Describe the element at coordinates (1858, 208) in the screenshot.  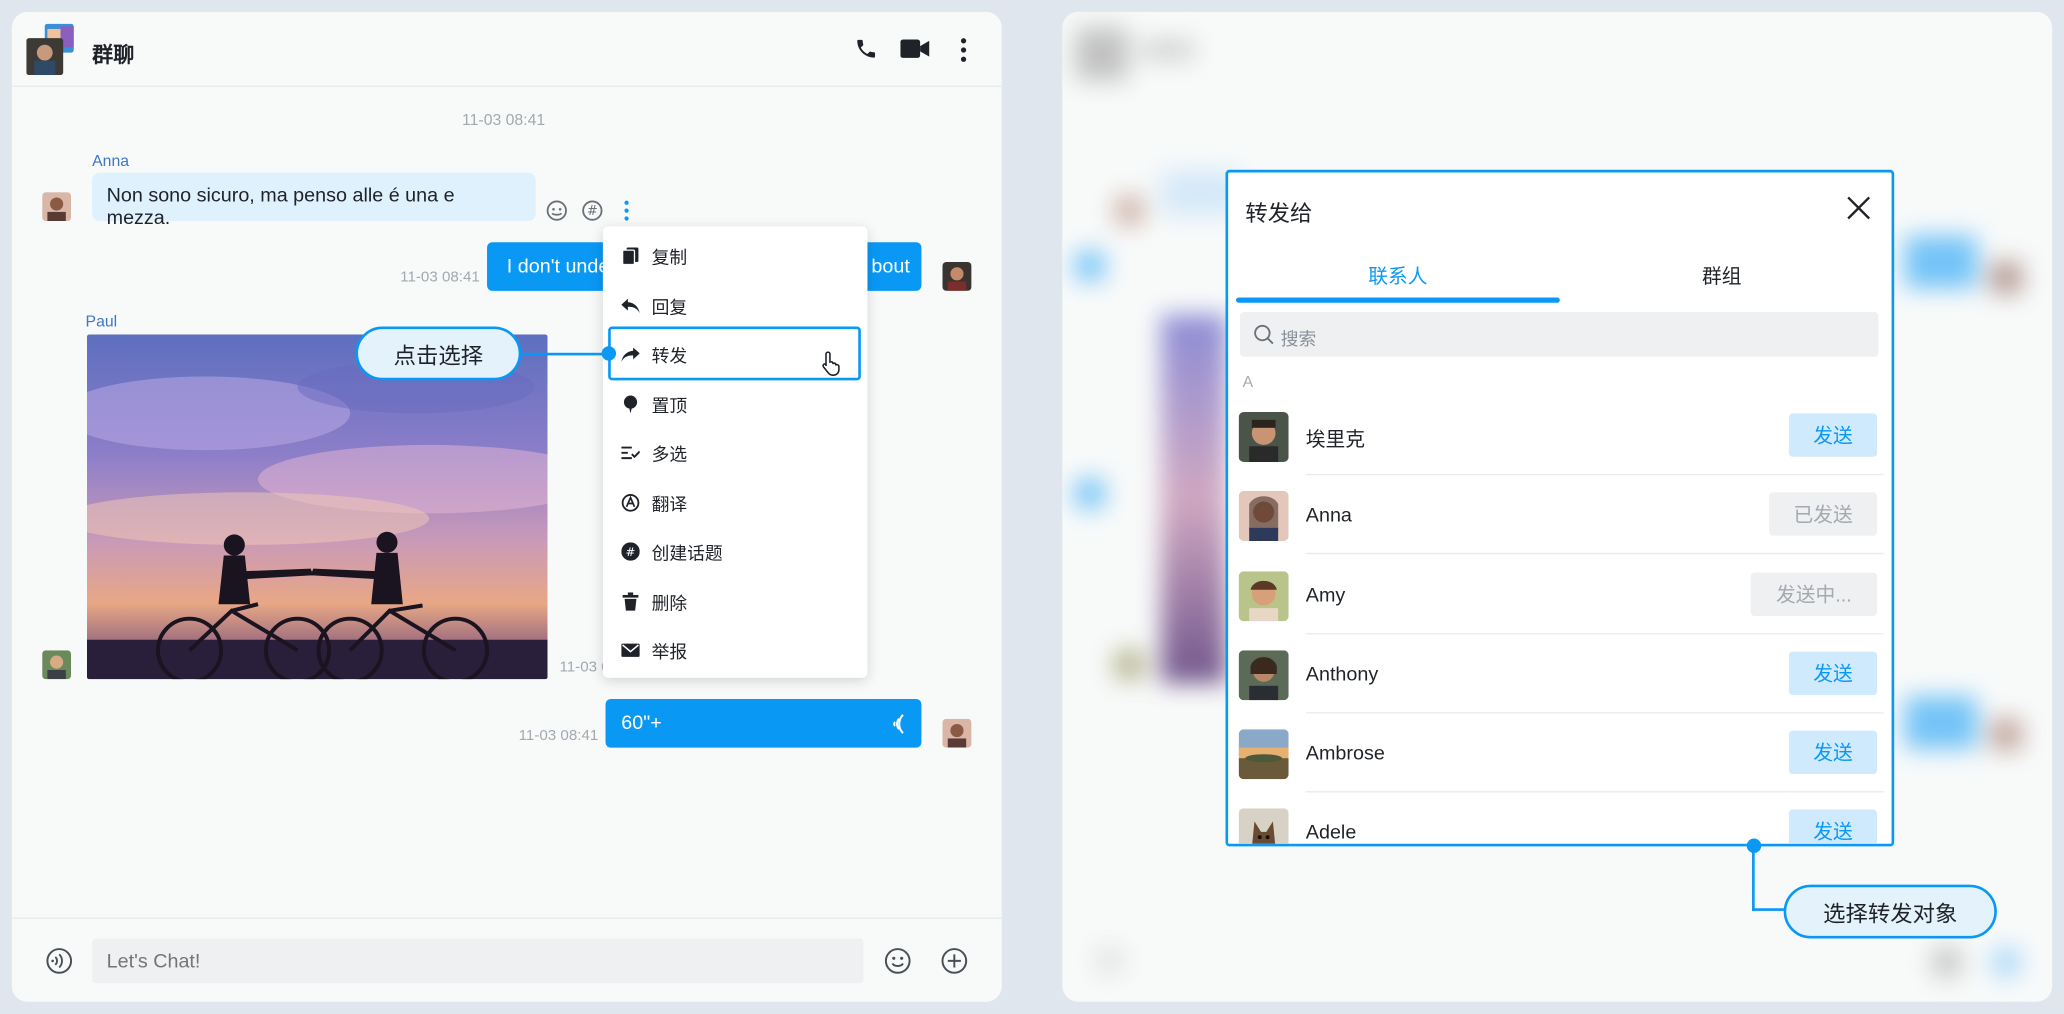
I see `close-icon` at that location.